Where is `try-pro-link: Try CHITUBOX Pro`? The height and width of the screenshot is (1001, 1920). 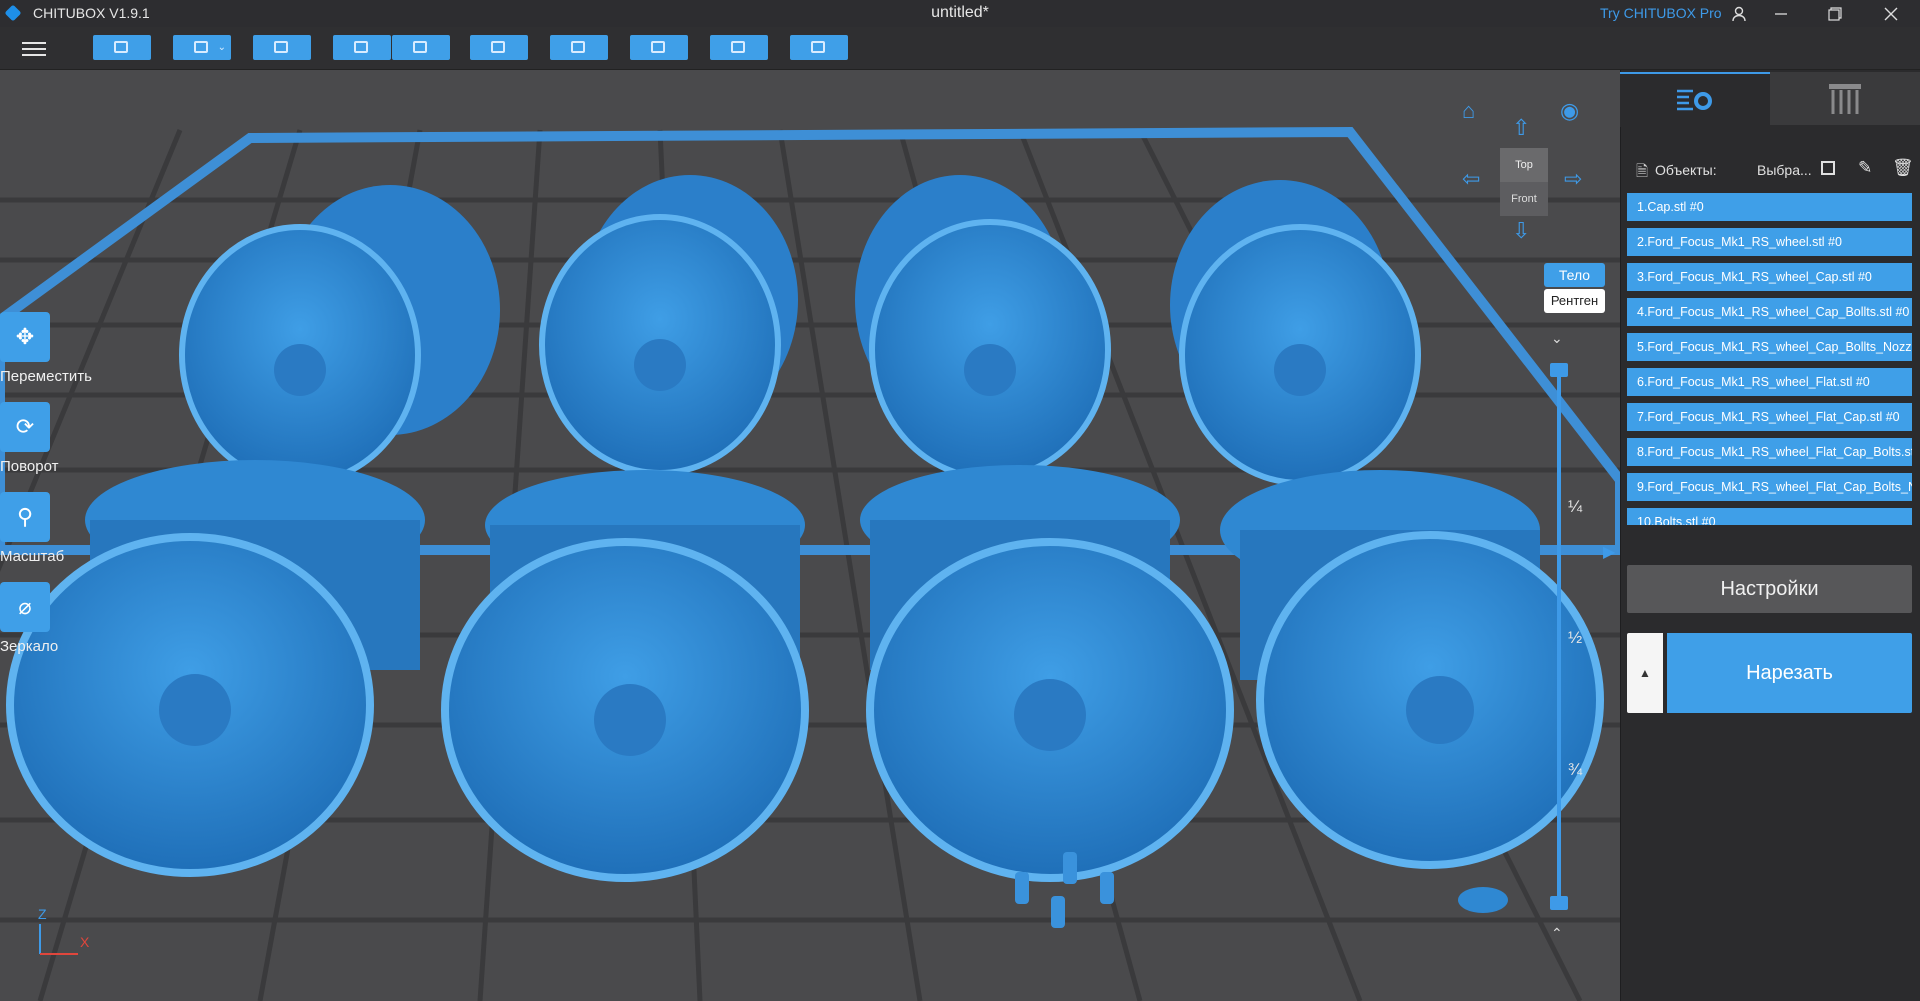 try-pro-link: Try CHITUBOX Pro is located at coordinates (1661, 13).